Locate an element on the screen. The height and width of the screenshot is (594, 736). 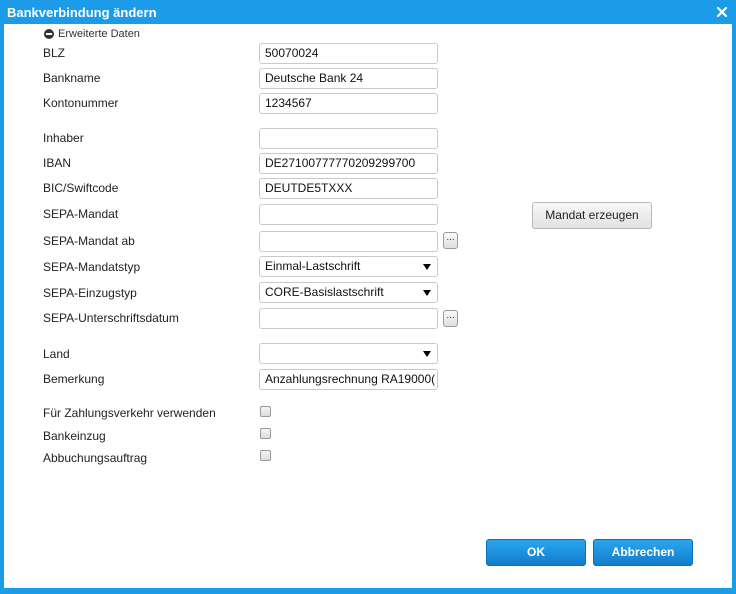
advanced-data-toggle: Erweiterte Daten is located at coordinates (92, 34).